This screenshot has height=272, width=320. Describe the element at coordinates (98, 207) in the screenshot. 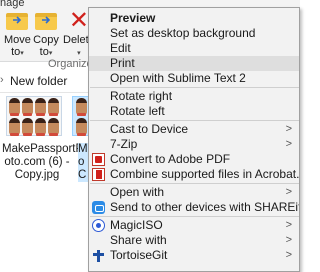

I see `shareit-icon` at that location.